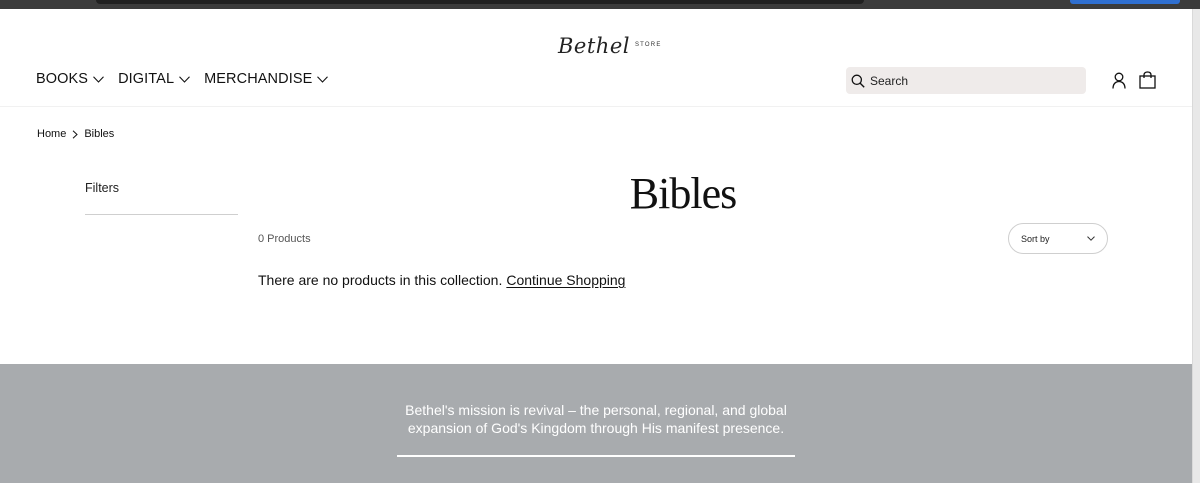 This screenshot has height=483, width=1200. I want to click on browser-address-bar, so click(480, 2).